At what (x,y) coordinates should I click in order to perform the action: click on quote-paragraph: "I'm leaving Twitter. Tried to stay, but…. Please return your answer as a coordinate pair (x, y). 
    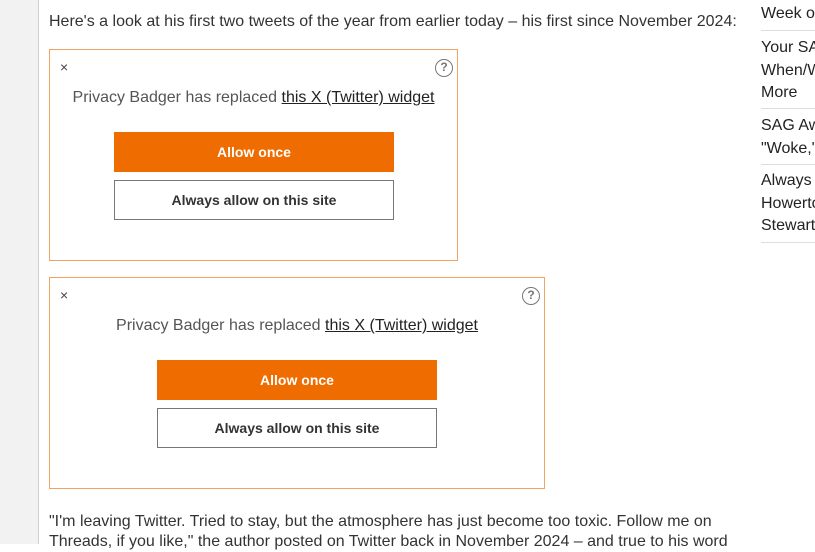
    Looking at the image, I should click on (388, 531).